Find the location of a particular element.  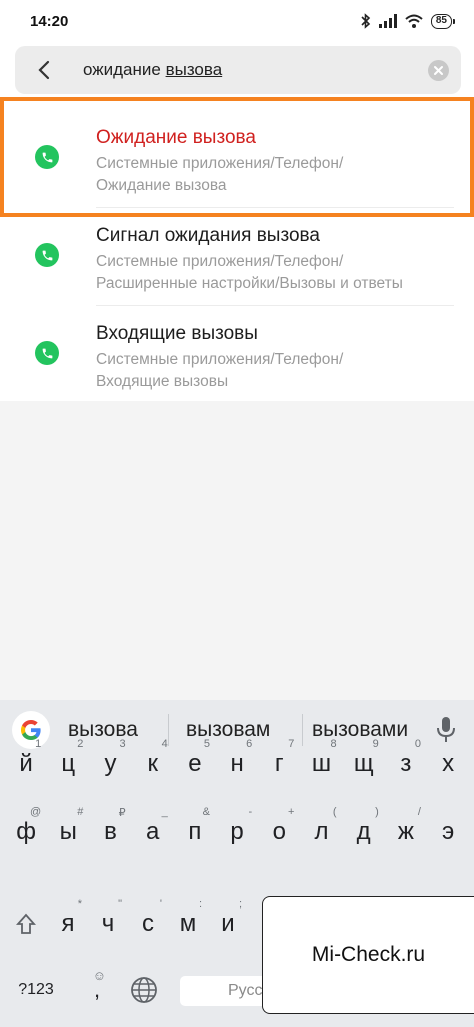

key-hint: # is located at coordinates (80, 812).